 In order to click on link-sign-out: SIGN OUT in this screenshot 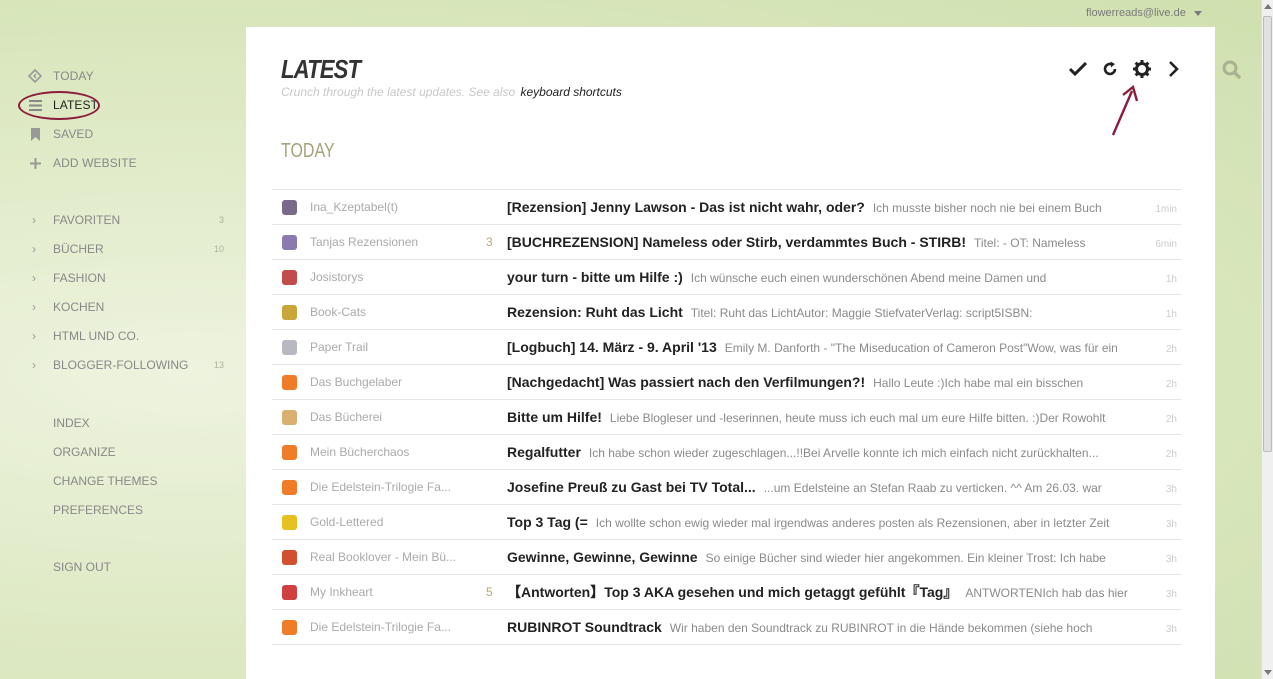, I will do `click(82, 567)`.